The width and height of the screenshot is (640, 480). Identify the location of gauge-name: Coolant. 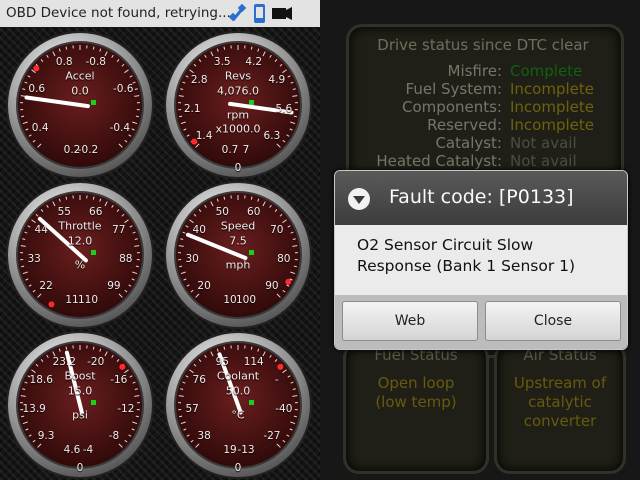
(238, 376).